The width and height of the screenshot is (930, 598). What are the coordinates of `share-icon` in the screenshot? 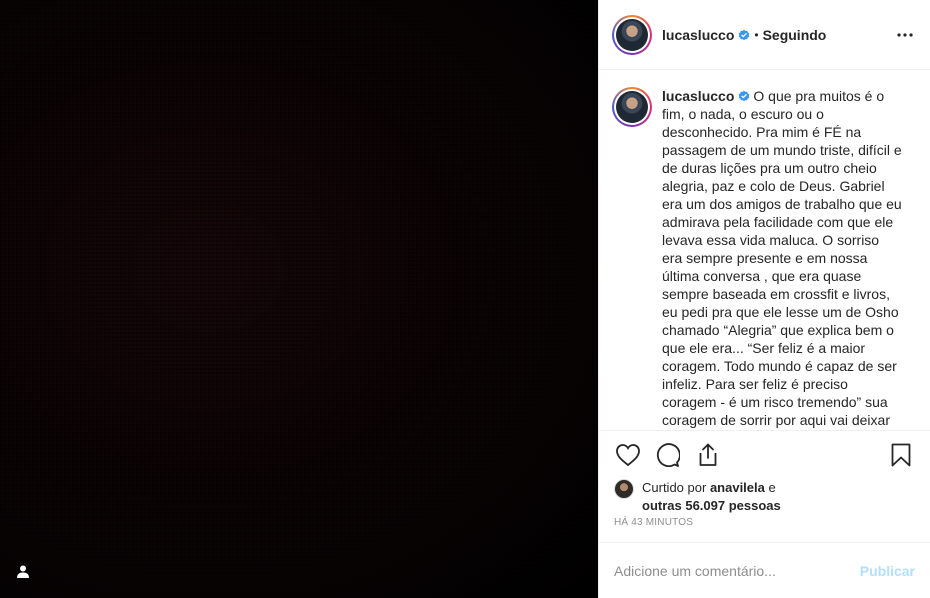 It's located at (708, 455).